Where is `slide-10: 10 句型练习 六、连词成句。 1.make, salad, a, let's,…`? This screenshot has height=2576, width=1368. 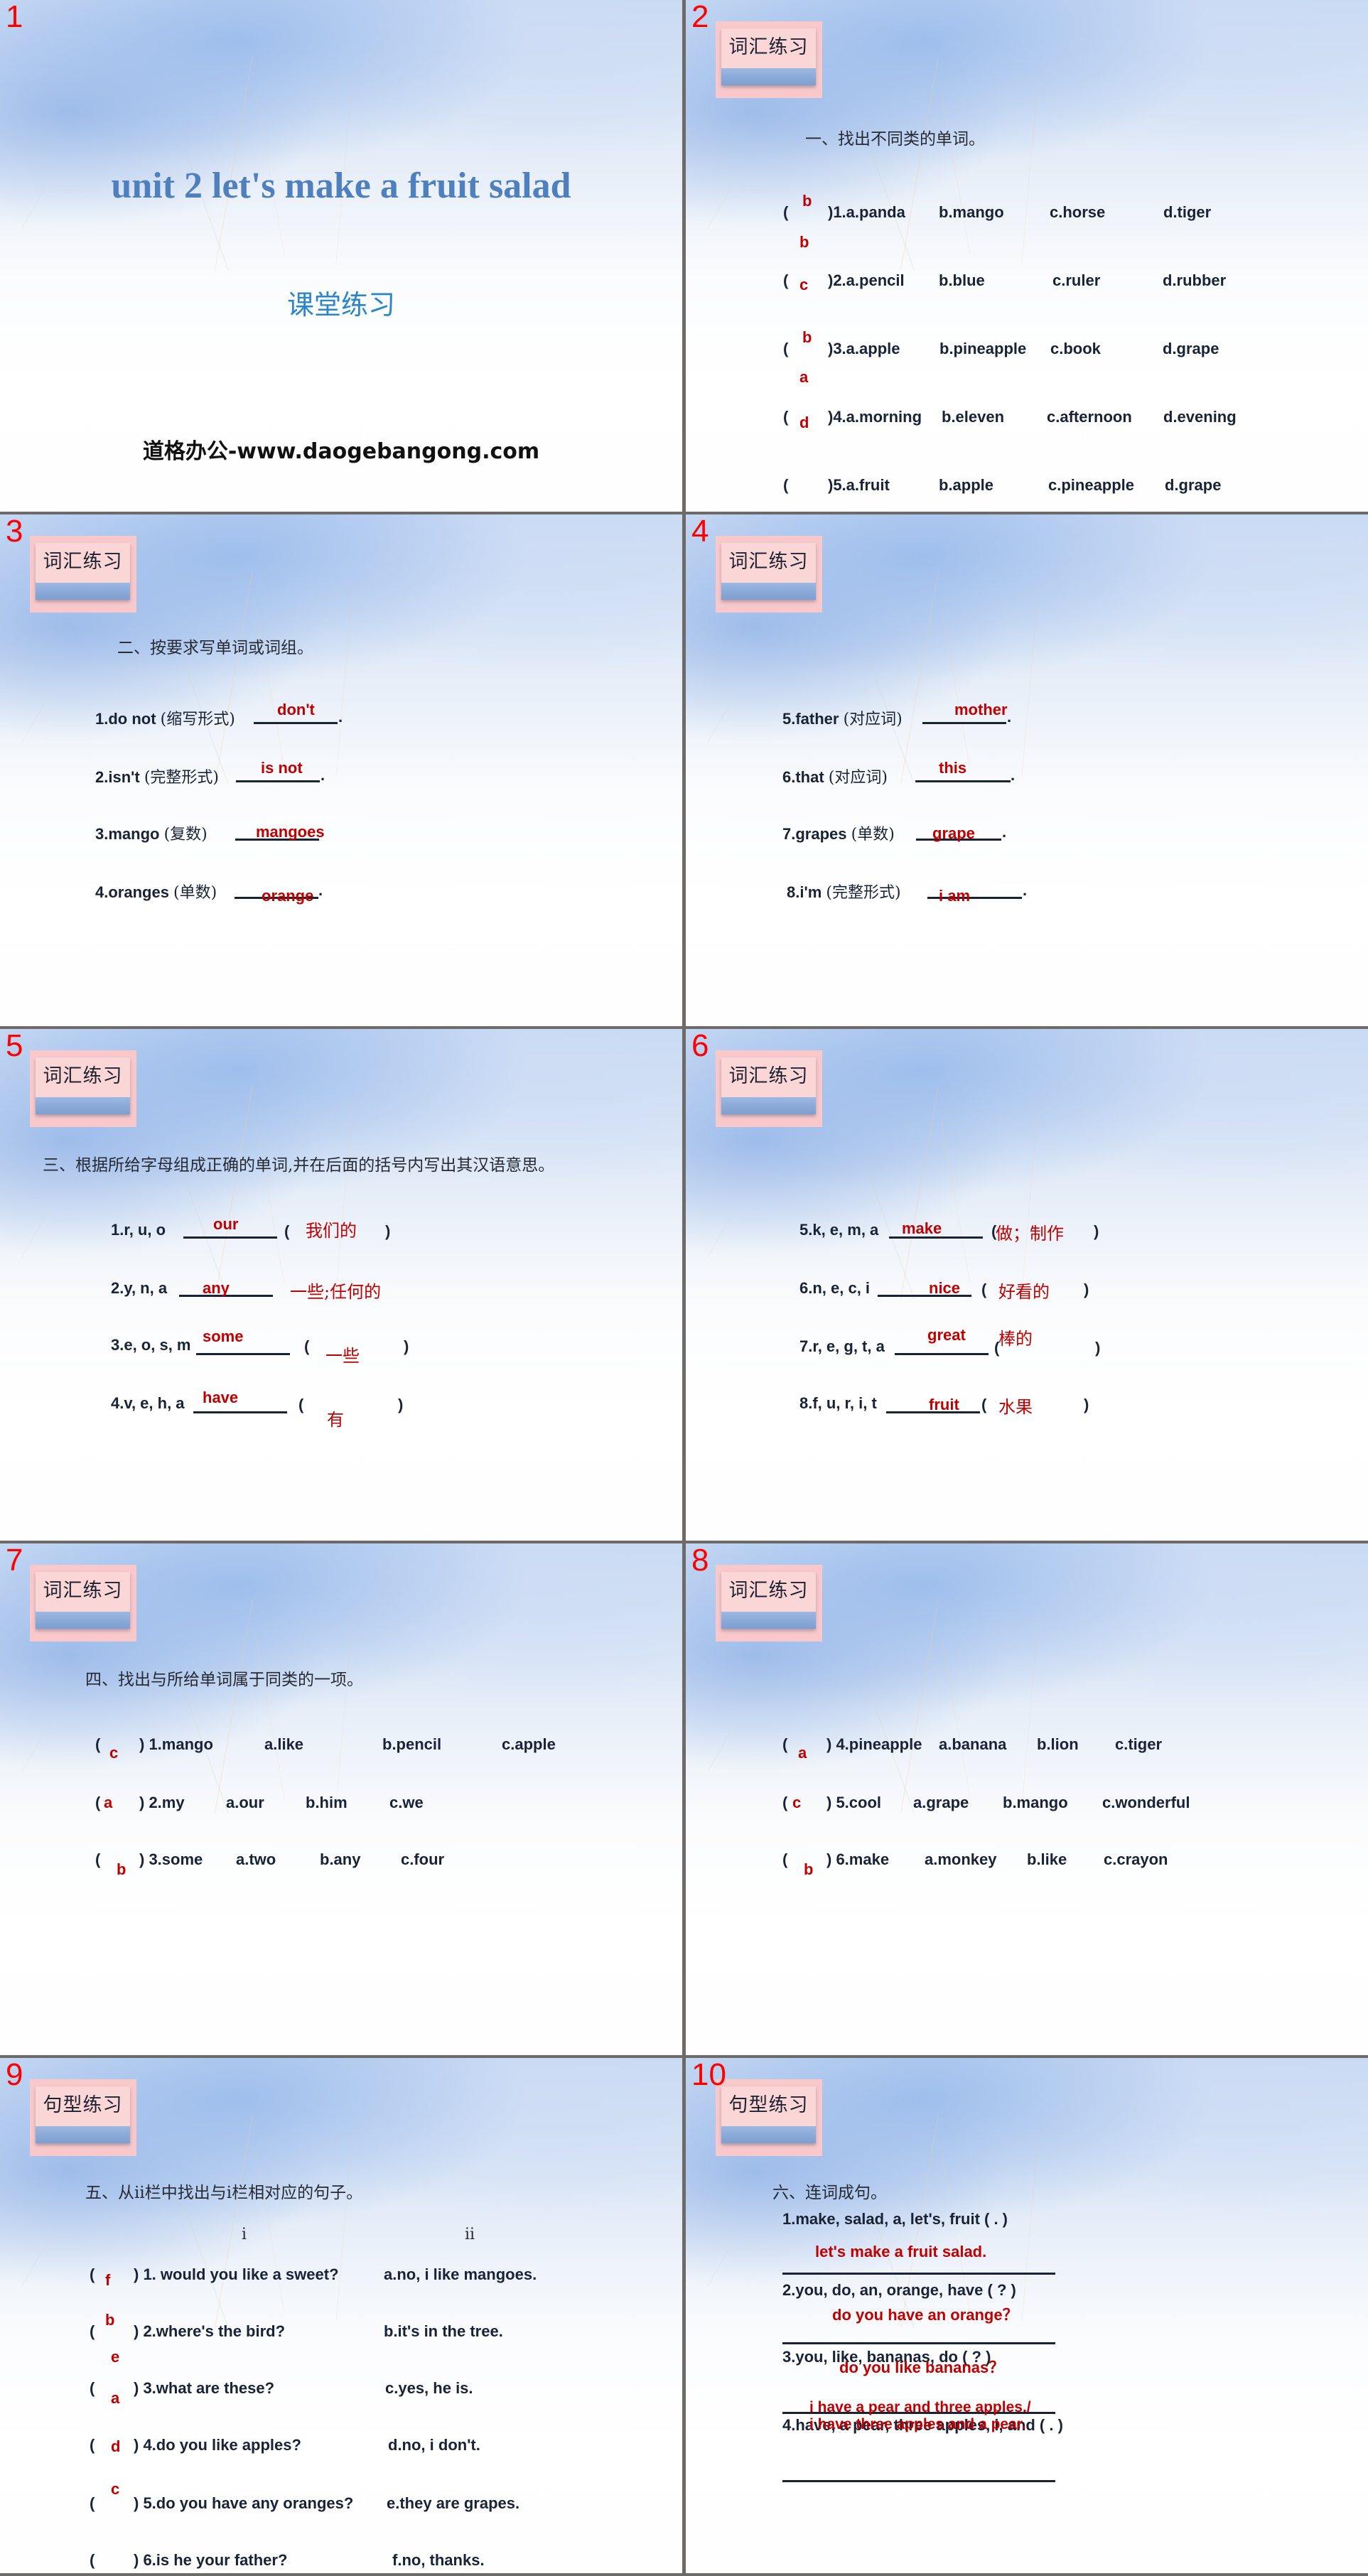 slide-10: 10 句型练习 六、连词成句。 1.make, salad, a, let's,… is located at coordinates (1027, 2315).